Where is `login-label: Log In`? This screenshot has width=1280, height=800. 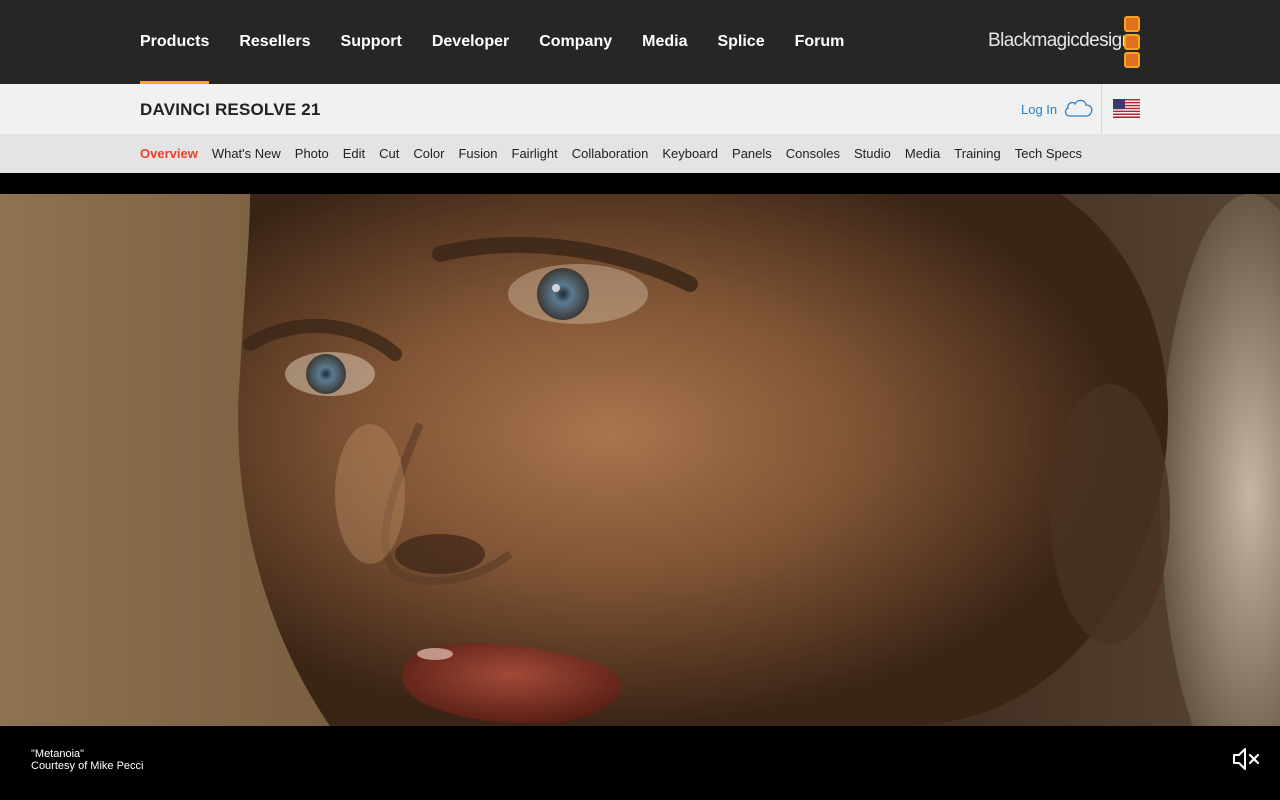
login-label: Log In is located at coordinates (1039, 109).